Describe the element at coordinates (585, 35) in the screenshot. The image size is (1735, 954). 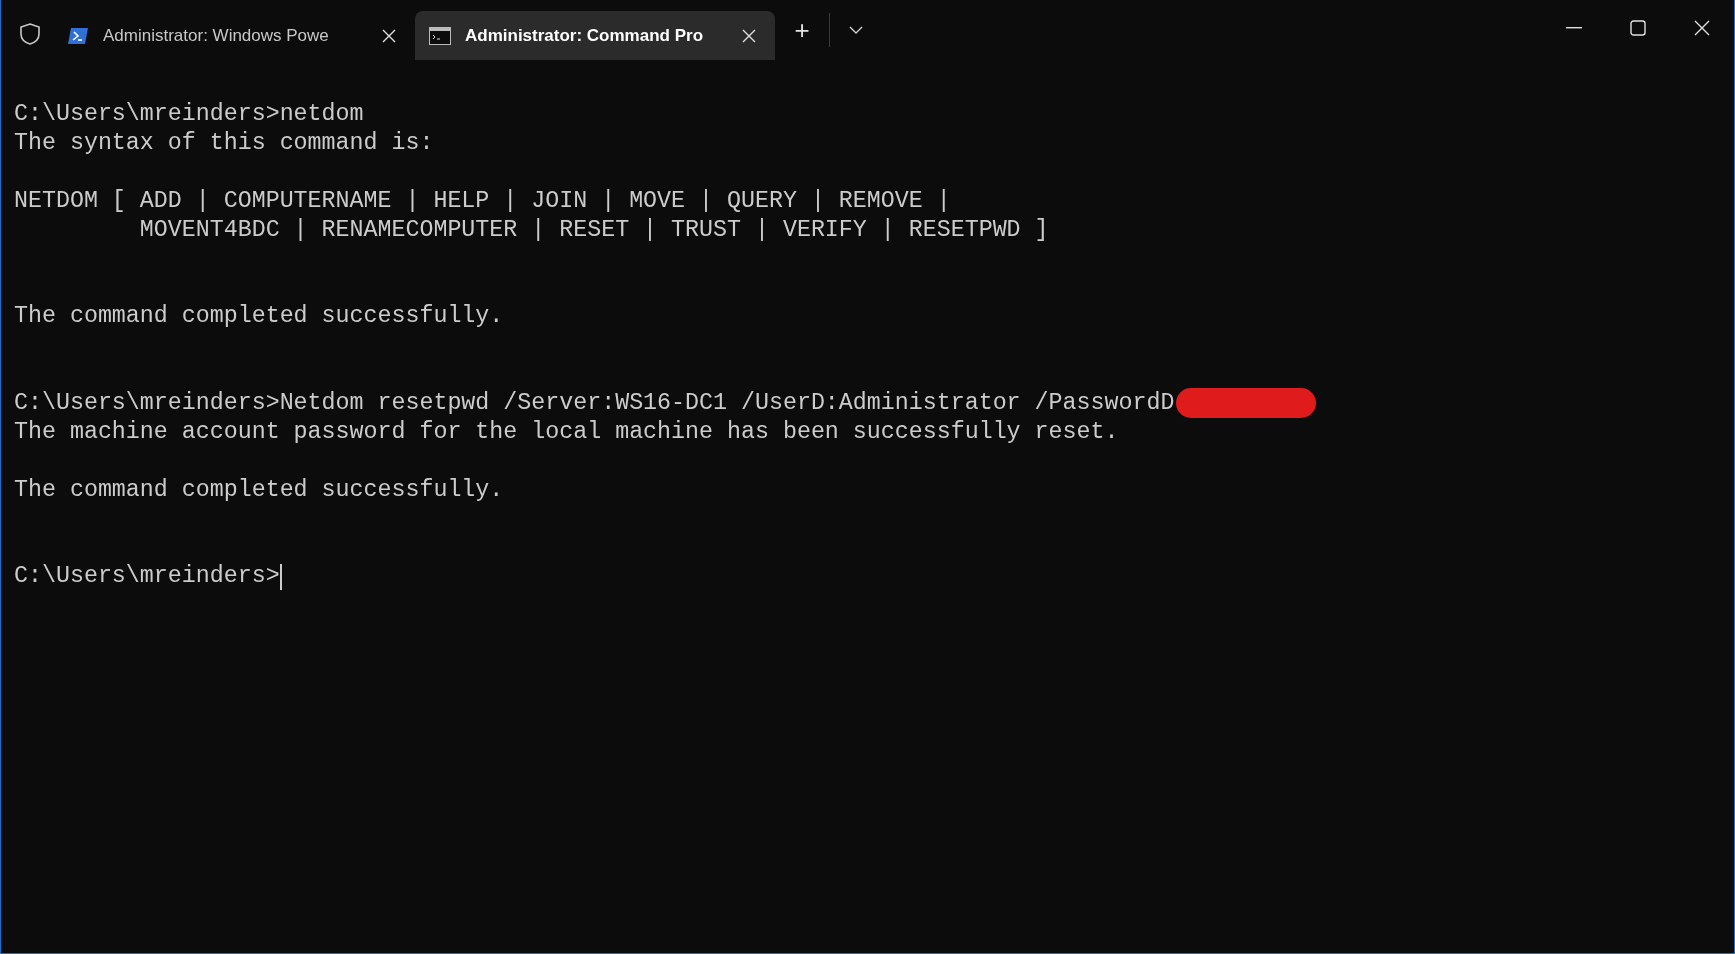
I see `tab-title: Administrator: Command Pro` at that location.